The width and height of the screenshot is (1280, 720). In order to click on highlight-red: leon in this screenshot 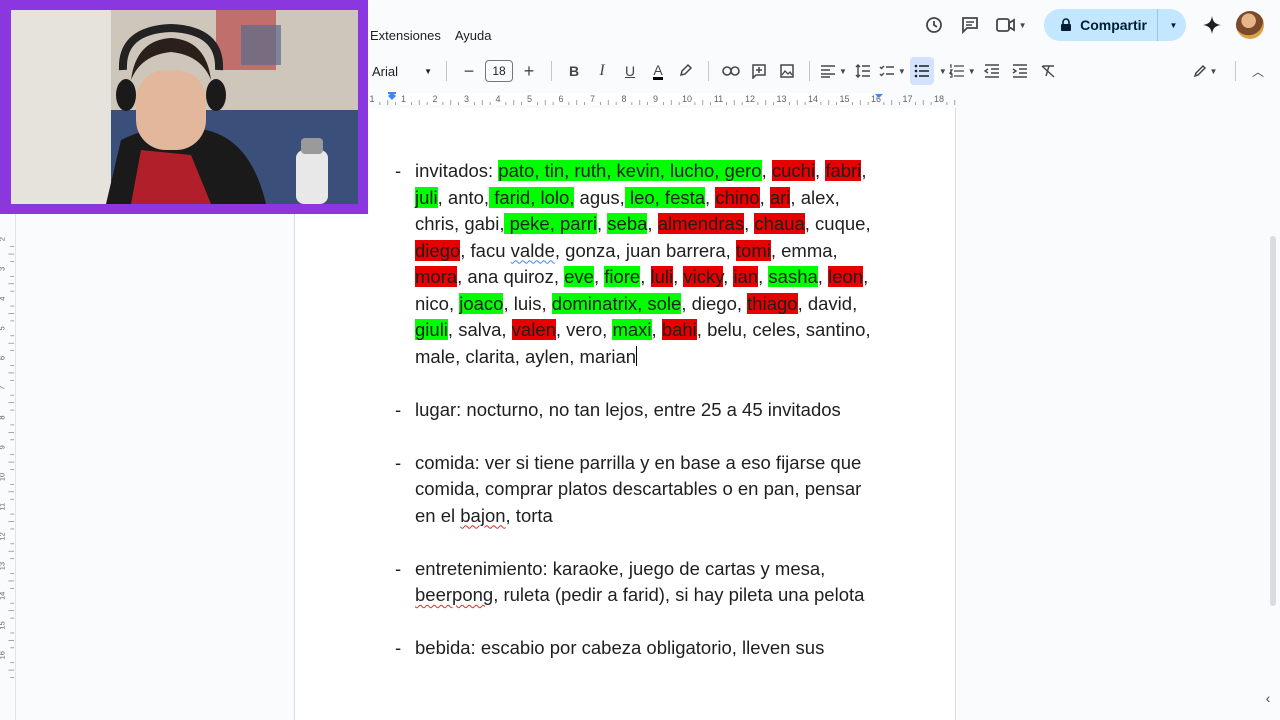, I will do `click(846, 276)`.